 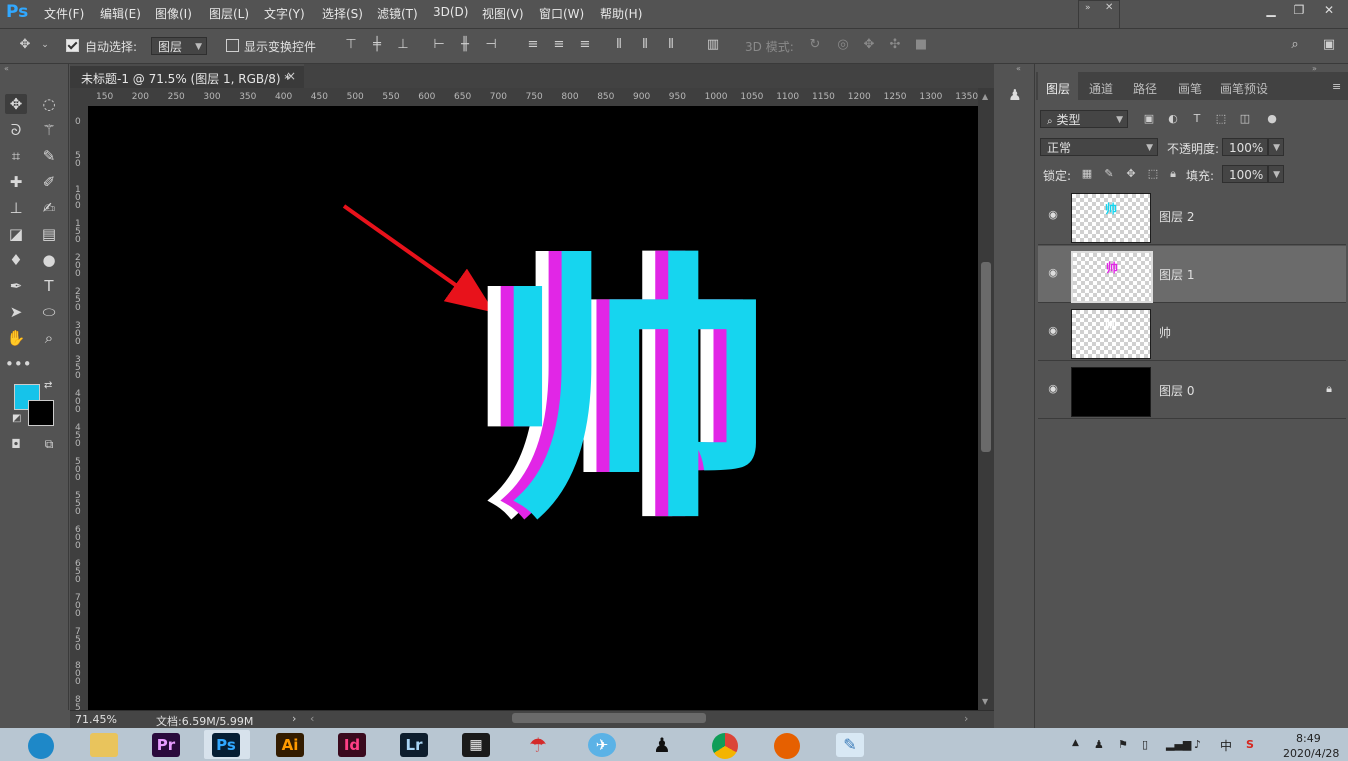 I want to click on taskbar-firefox, so click(x=787, y=744).